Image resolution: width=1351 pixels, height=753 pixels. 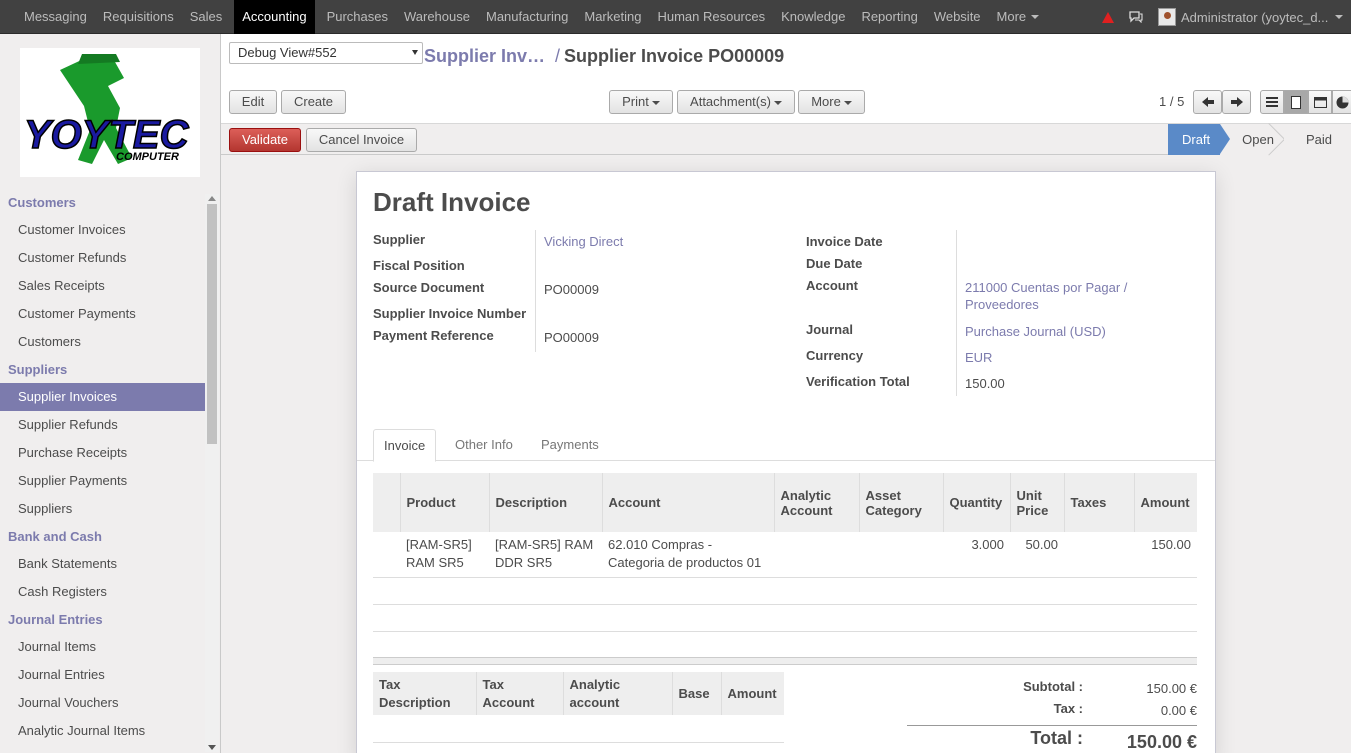 What do you see at coordinates (1165, 502) in the screenshot?
I see `column-header-amount: Amount` at bounding box center [1165, 502].